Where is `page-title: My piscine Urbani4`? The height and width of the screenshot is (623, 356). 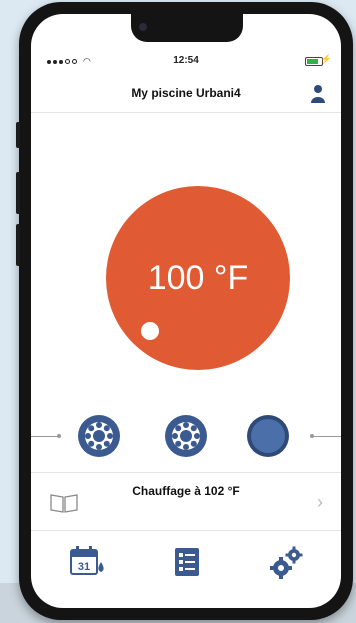
page-title: My piscine Urbani4 is located at coordinates (186, 93).